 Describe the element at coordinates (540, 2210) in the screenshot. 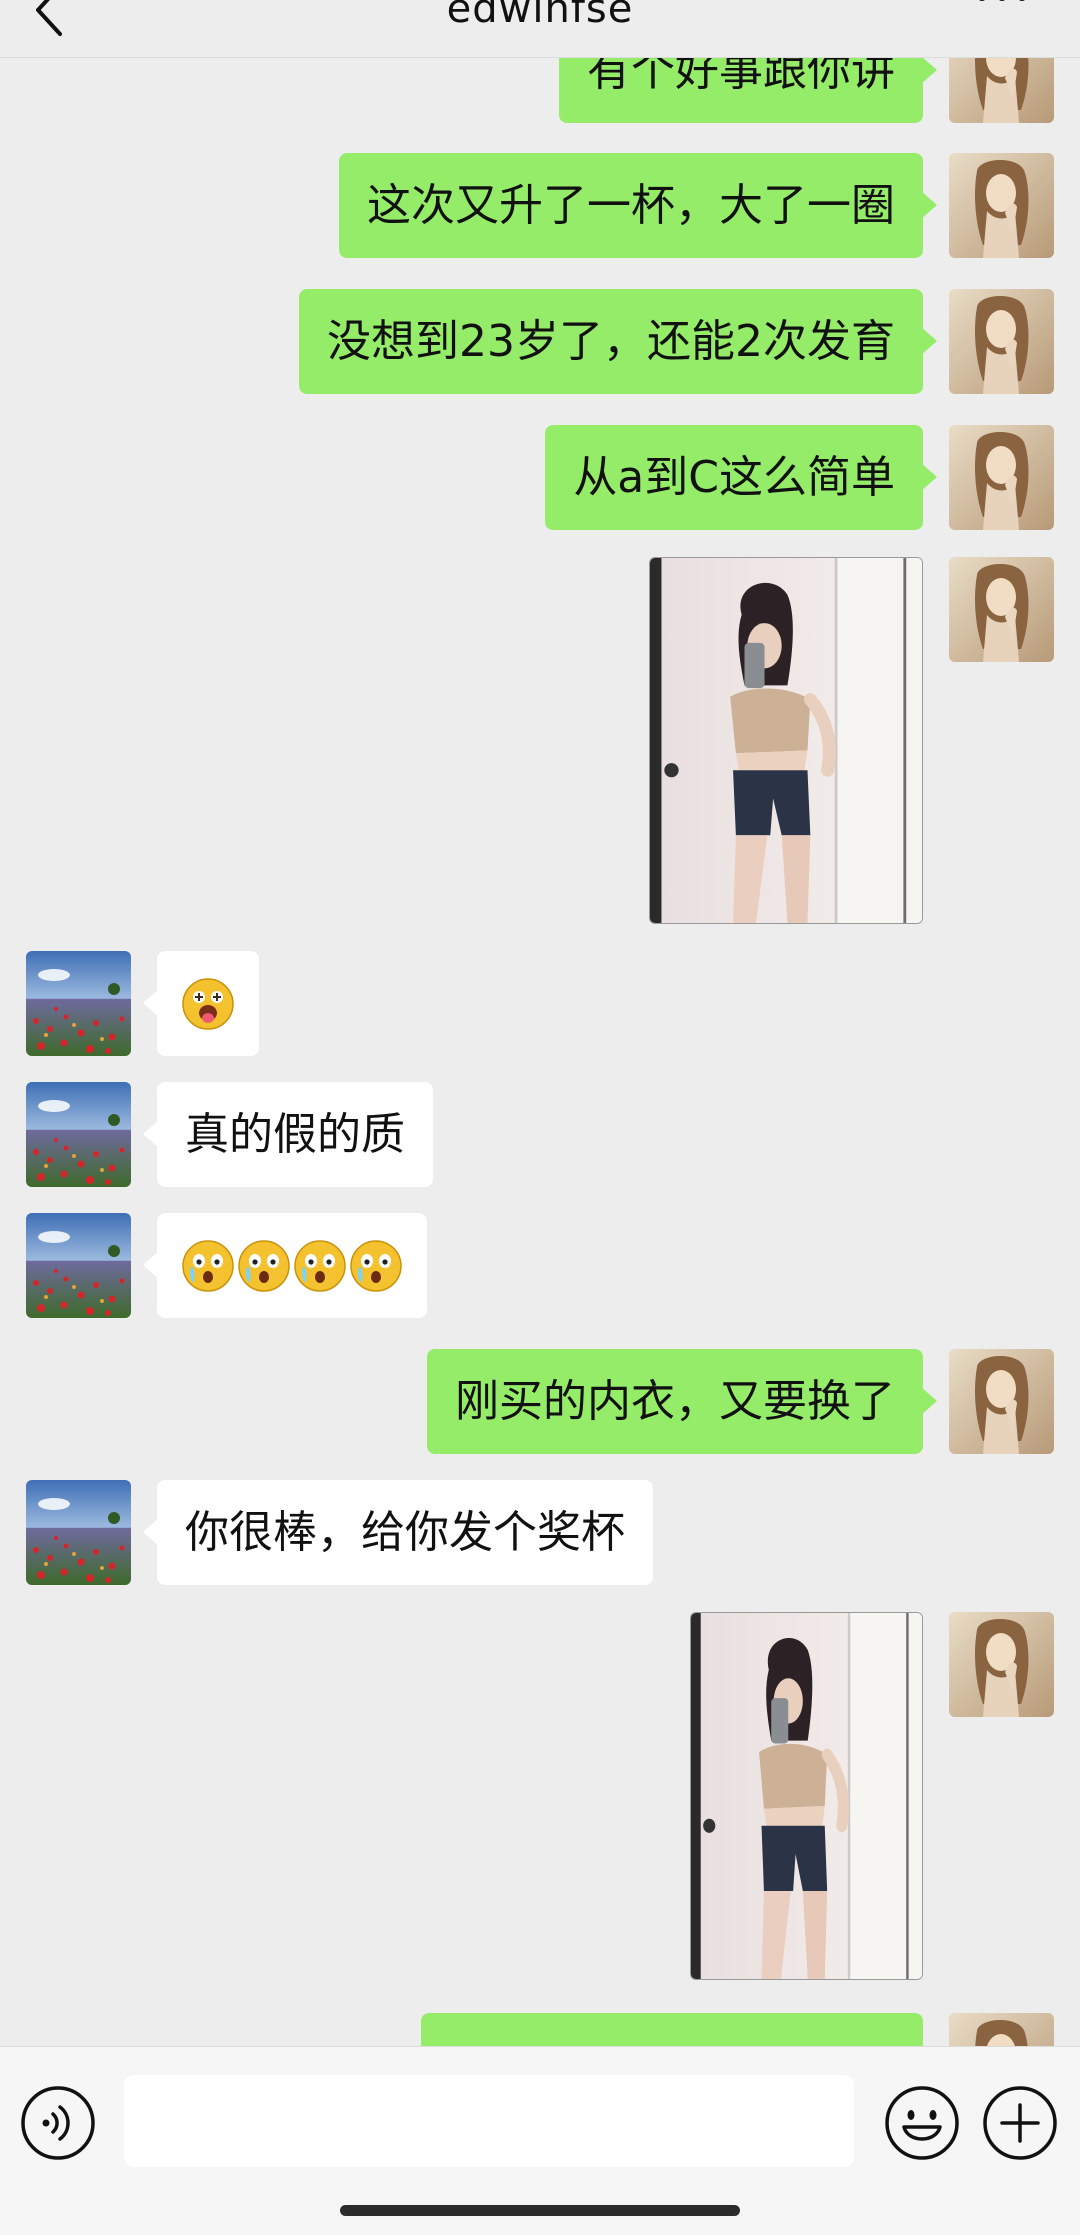

I see `home-indicator` at that location.